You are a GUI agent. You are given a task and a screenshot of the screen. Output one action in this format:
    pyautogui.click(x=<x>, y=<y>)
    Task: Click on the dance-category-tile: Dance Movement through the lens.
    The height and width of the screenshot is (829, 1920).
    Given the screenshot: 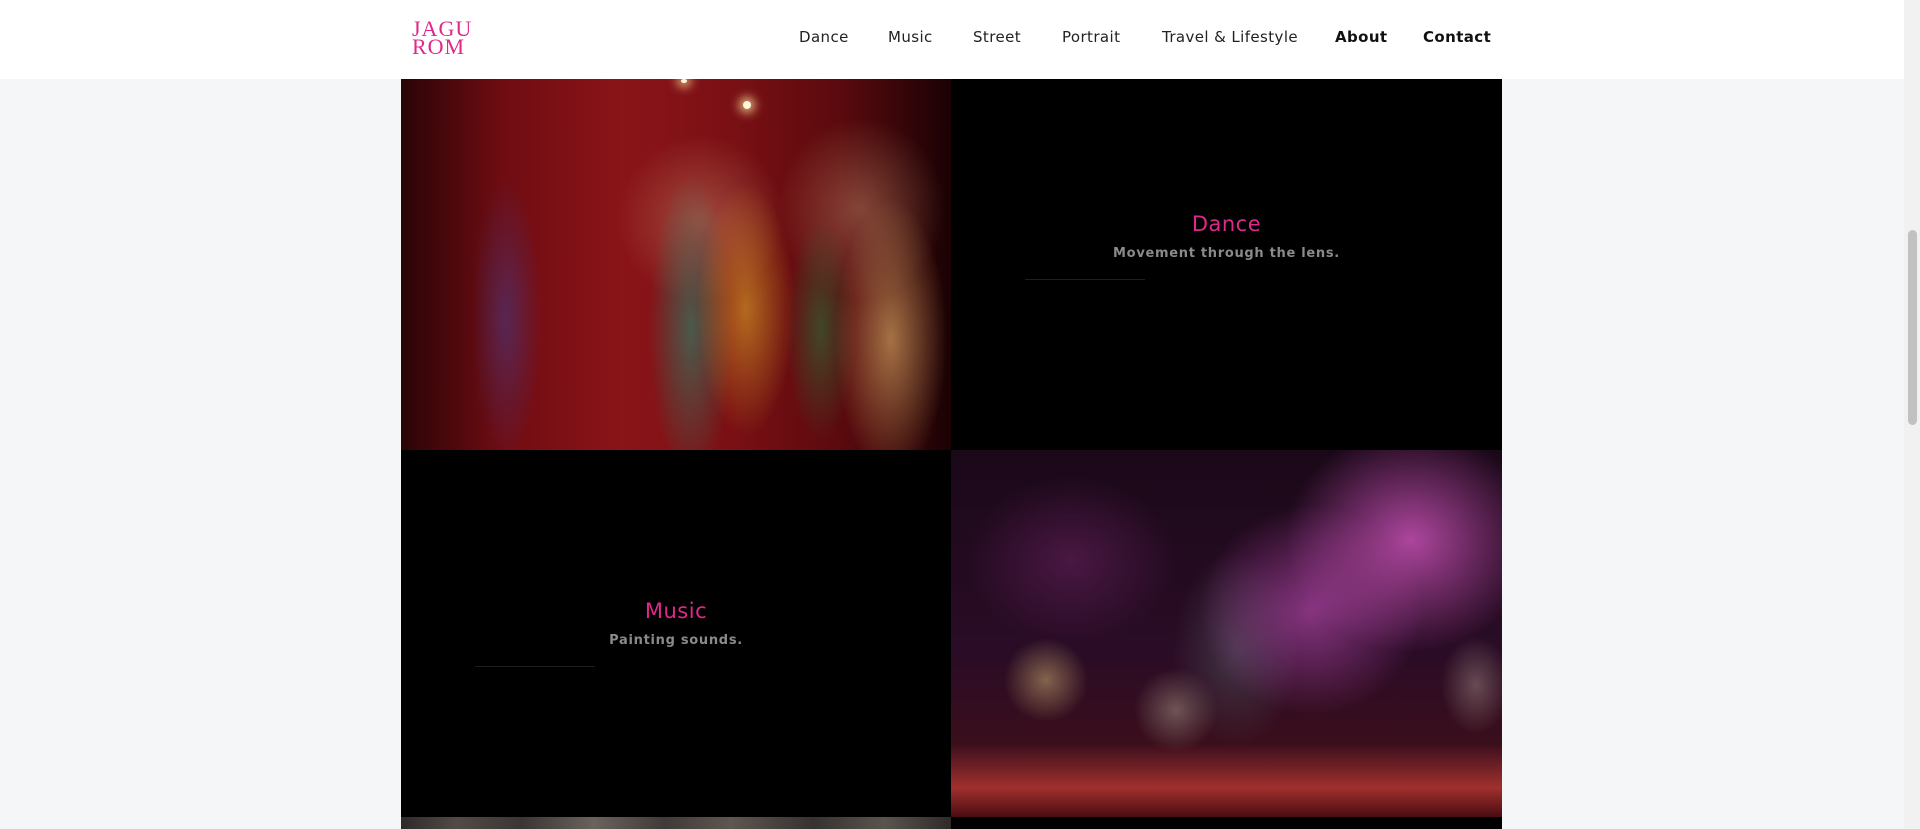 What is the action you would take?
    pyautogui.click(x=1226, y=264)
    